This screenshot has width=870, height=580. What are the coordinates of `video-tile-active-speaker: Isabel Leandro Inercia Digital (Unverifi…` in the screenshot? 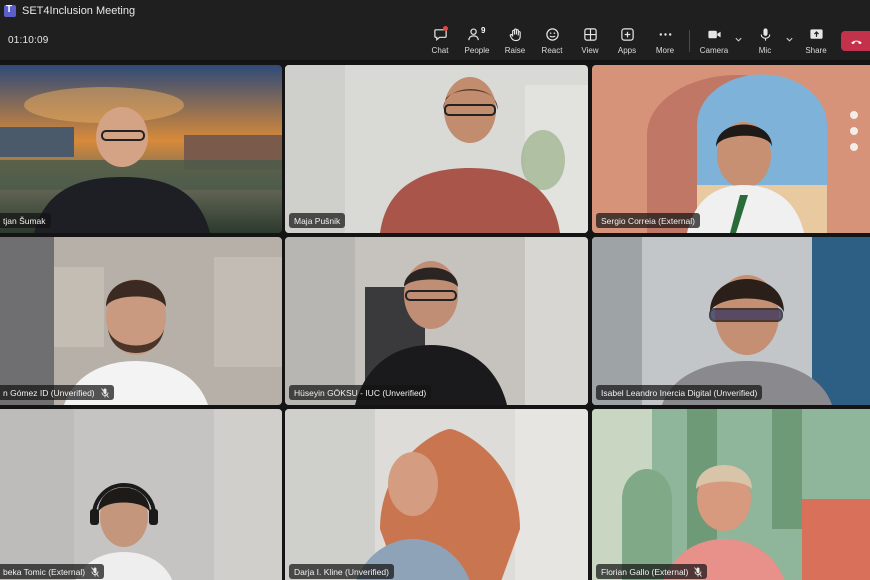 It's located at (731, 321).